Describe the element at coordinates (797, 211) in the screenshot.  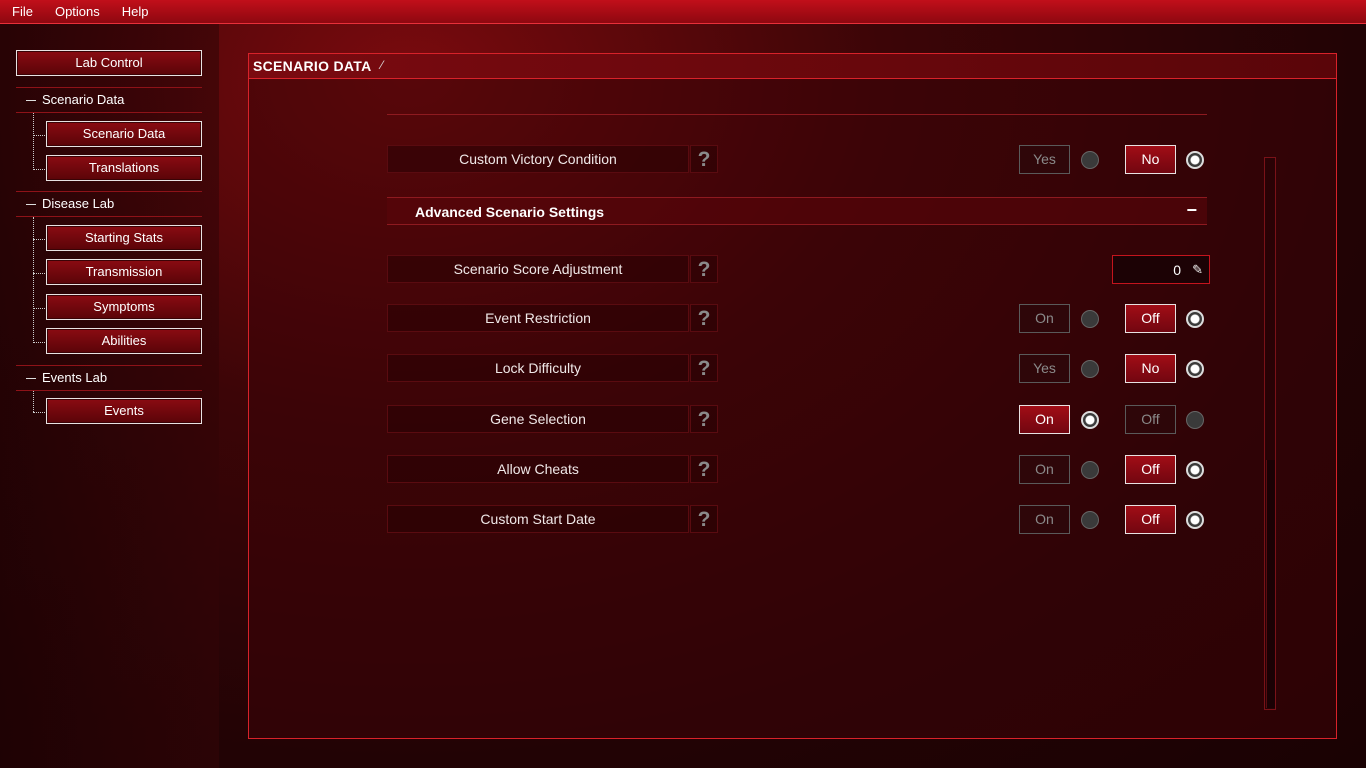
I see `advanced-settings-header: Advanced Scenario Settings −` at that location.